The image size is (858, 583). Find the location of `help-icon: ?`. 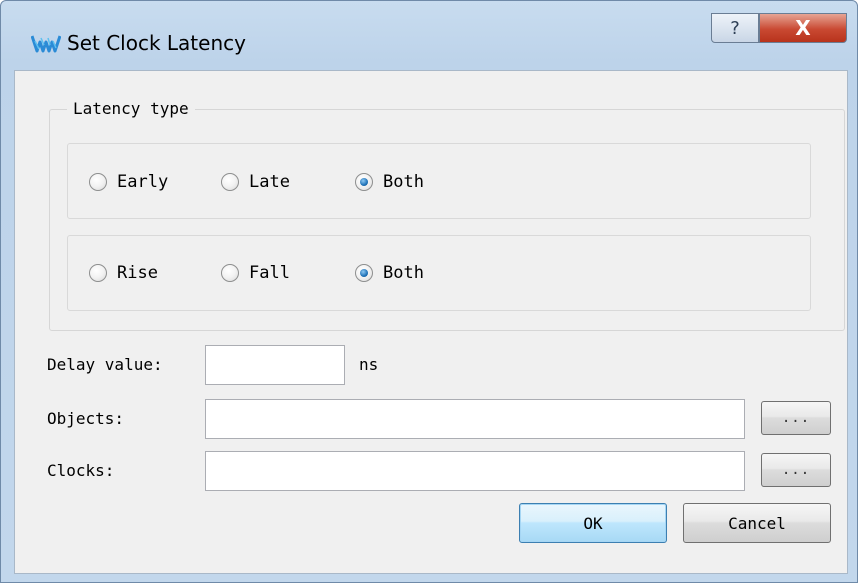

help-icon: ? is located at coordinates (735, 28).